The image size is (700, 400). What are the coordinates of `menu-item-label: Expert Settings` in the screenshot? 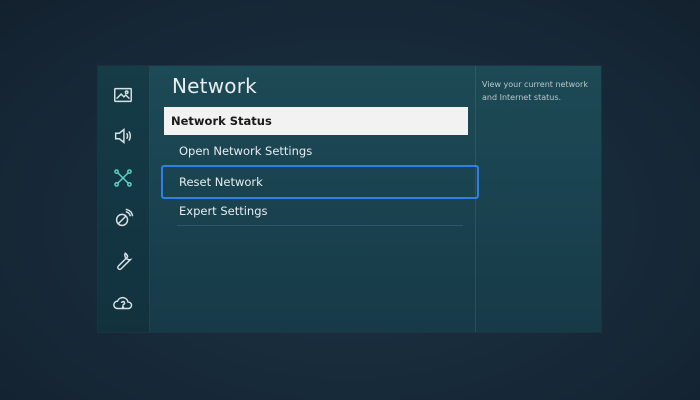 It's located at (223, 211).